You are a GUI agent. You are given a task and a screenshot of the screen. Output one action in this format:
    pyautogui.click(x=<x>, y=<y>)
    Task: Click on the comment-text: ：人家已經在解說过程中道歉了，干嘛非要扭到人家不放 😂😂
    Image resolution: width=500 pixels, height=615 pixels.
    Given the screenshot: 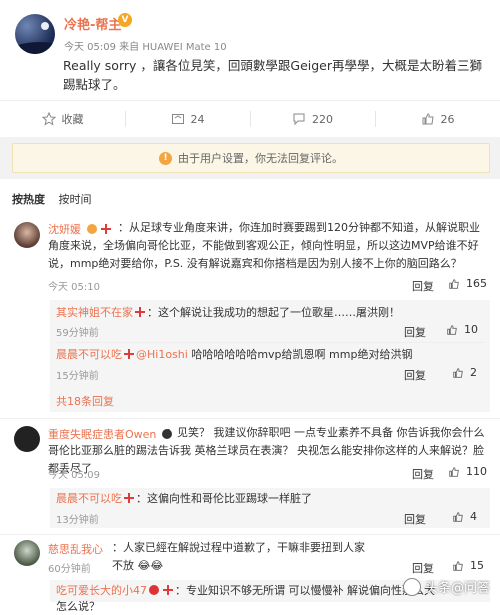 What is the action you would take?
    pyautogui.click(x=242, y=557)
    